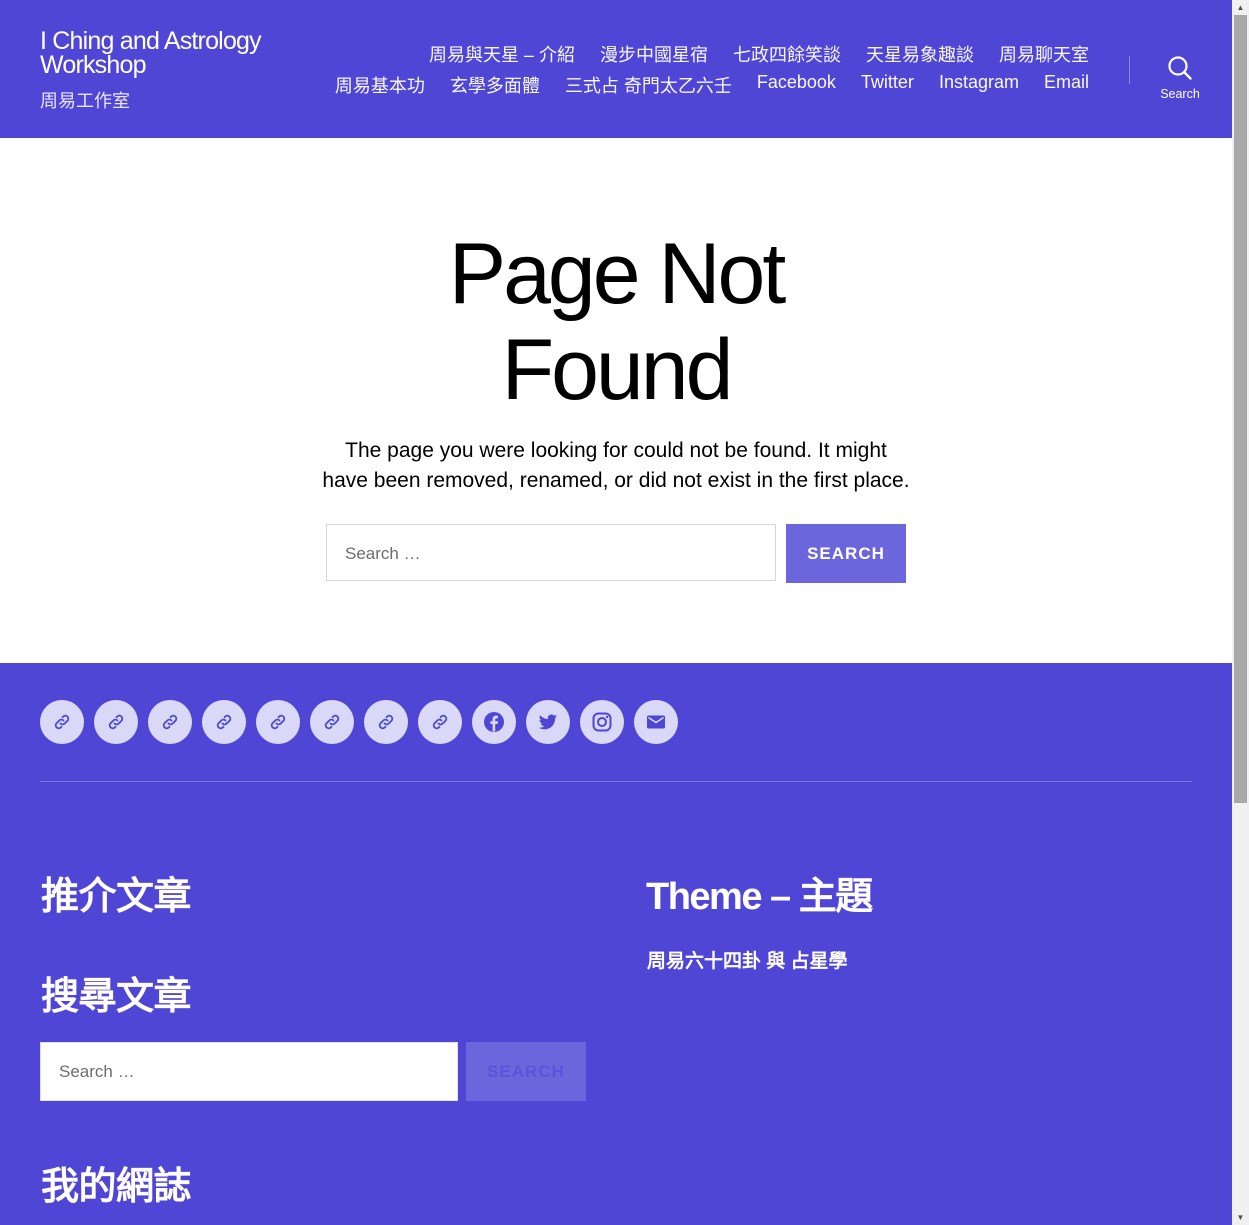  I want to click on footer-search-button: SEARCH, so click(526, 1071).